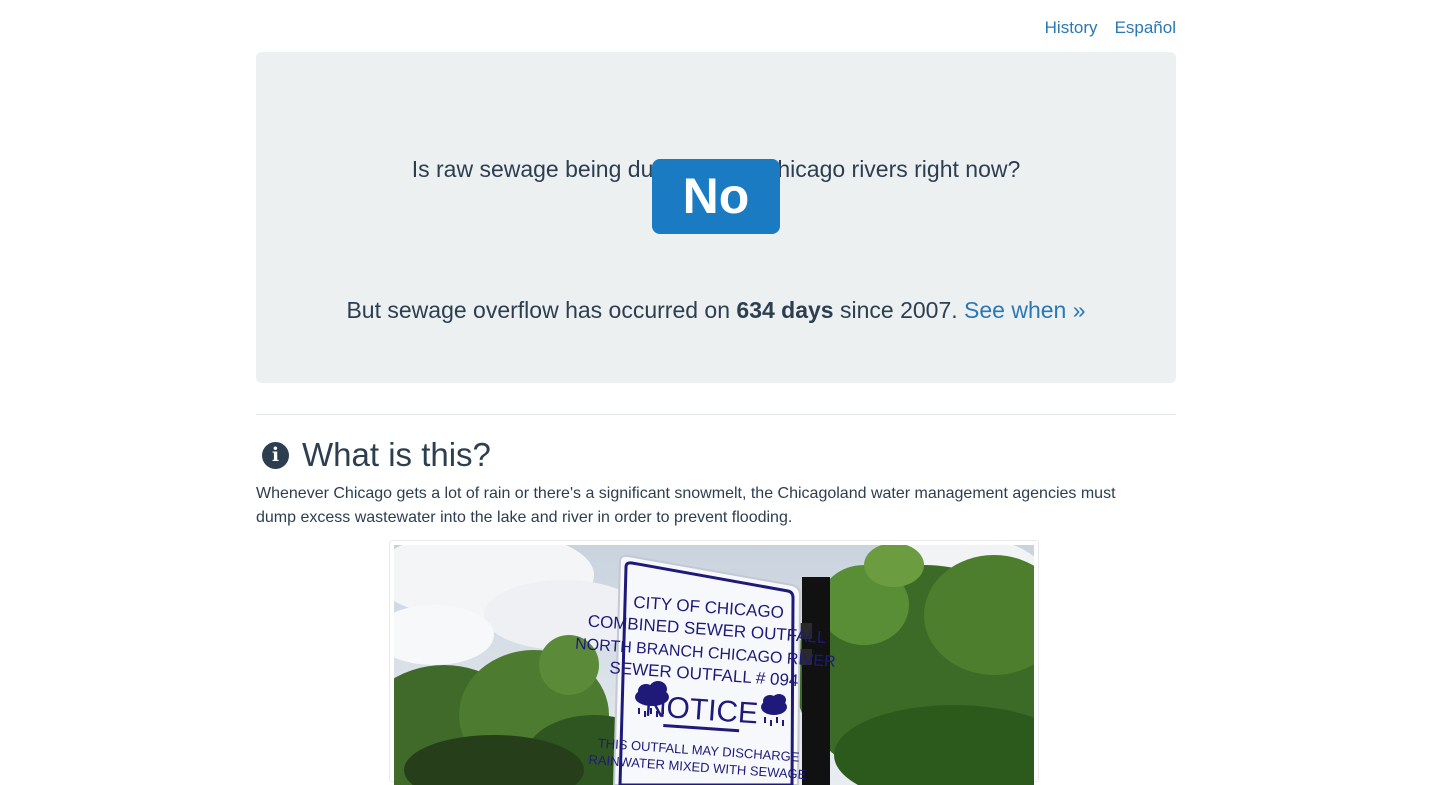 The width and height of the screenshot is (1431, 785). I want to click on about-title: What is this?, so click(396, 454).